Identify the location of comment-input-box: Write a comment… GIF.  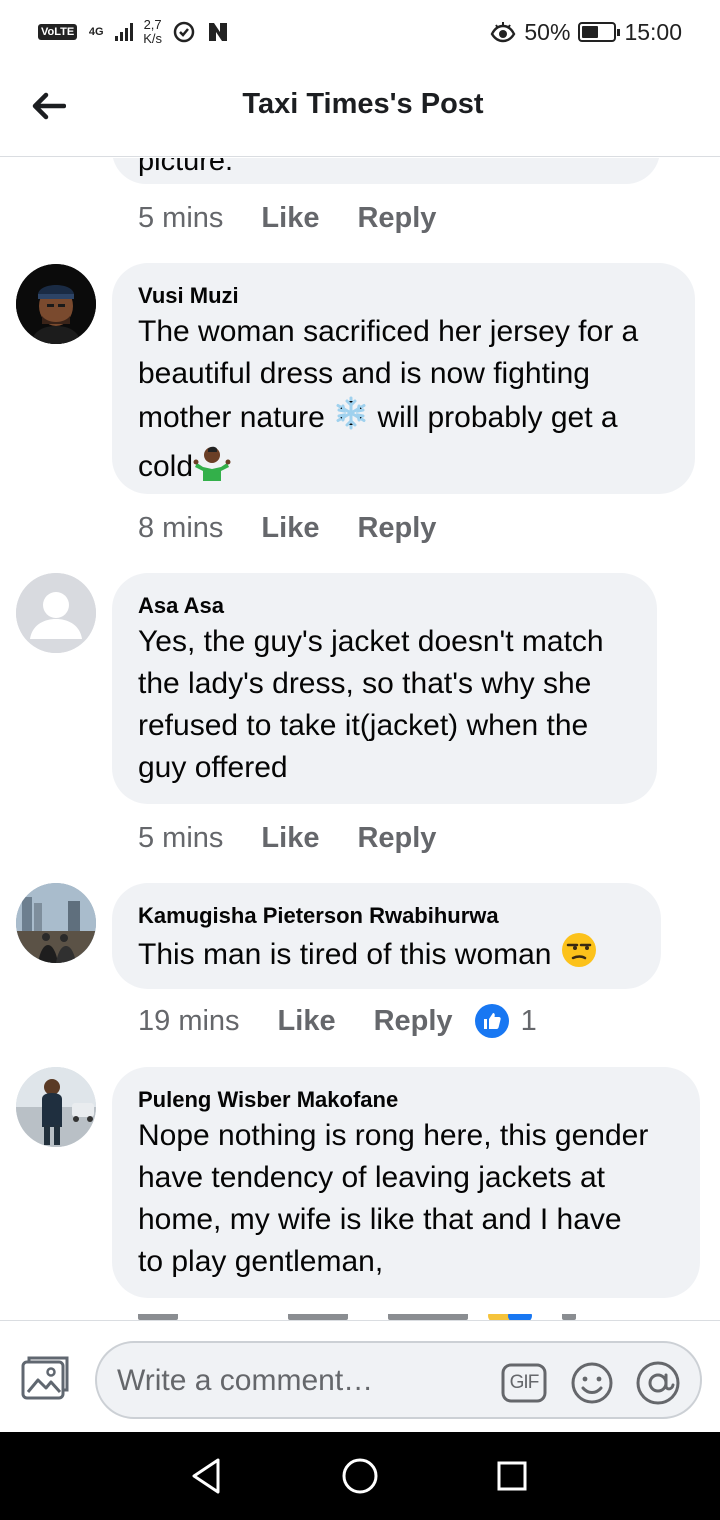
(398, 1380).